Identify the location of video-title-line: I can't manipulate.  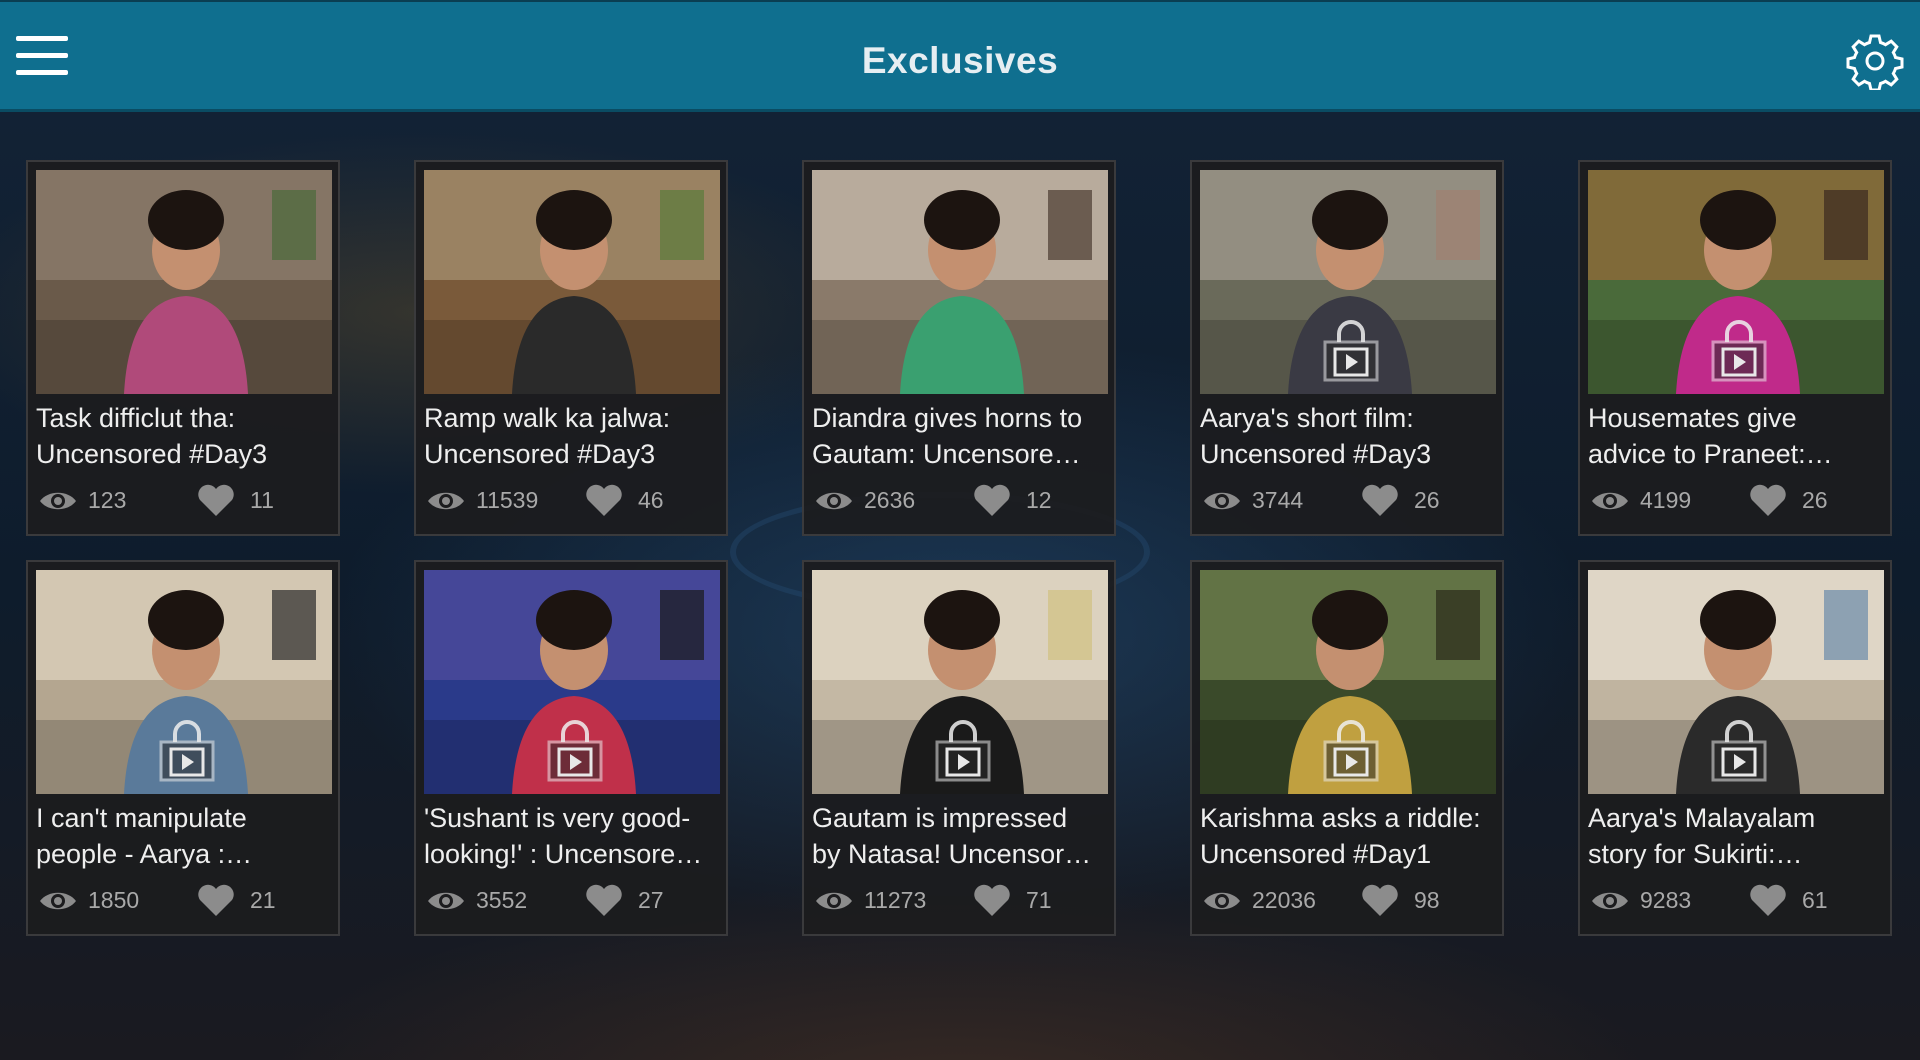
(141, 818).